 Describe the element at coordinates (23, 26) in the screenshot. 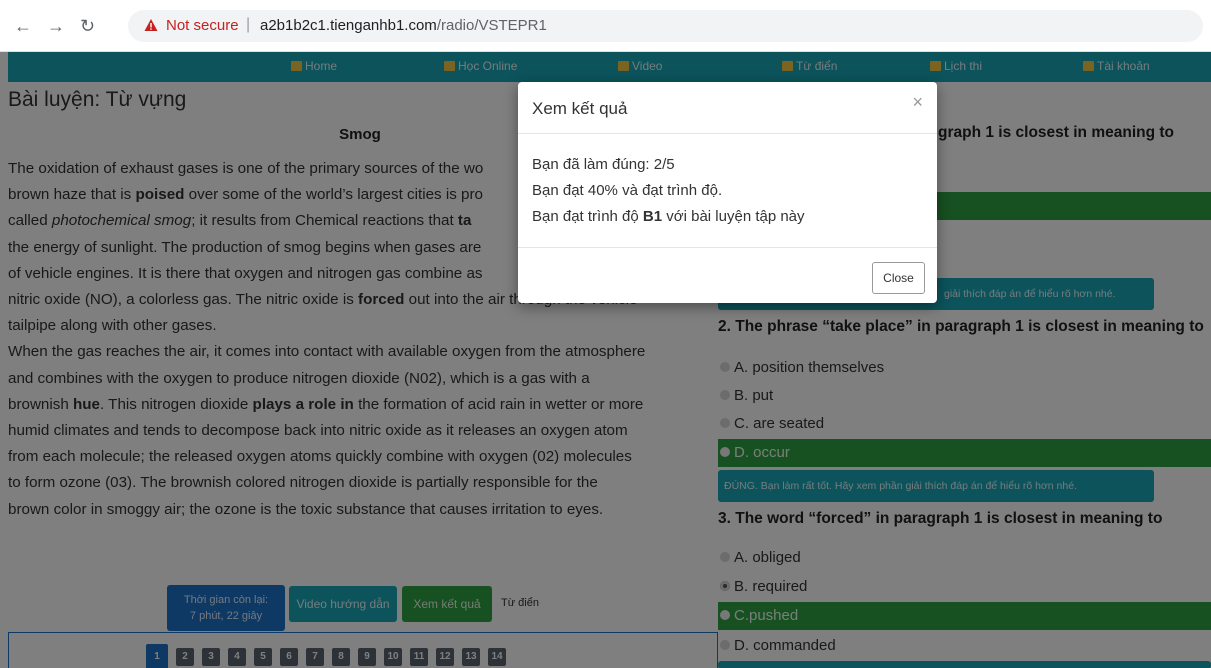

I see `back-arrow-icon: ←` at that location.